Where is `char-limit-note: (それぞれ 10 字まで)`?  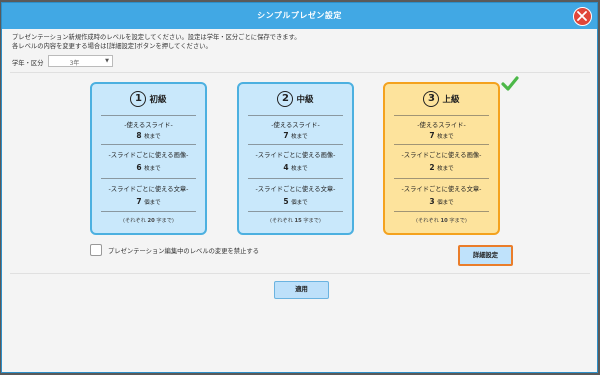
char-limit-note: (それぞれ 10 字まで) is located at coordinates (441, 221).